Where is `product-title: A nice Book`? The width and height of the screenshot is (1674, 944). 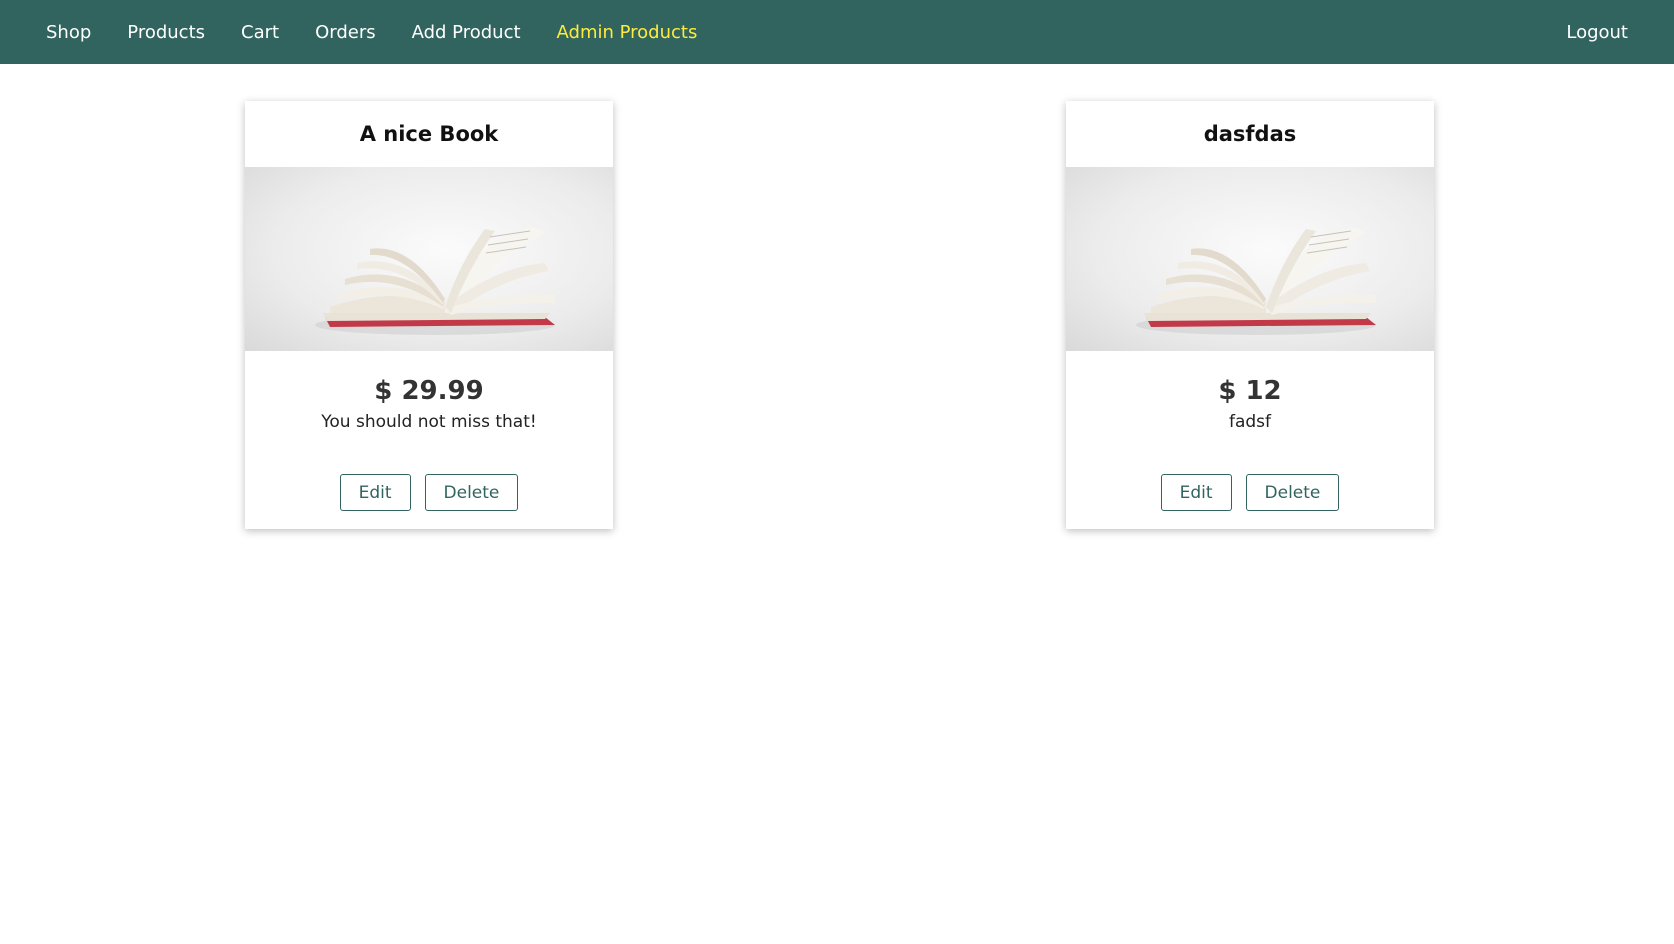
product-title: A nice Book is located at coordinates (429, 134).